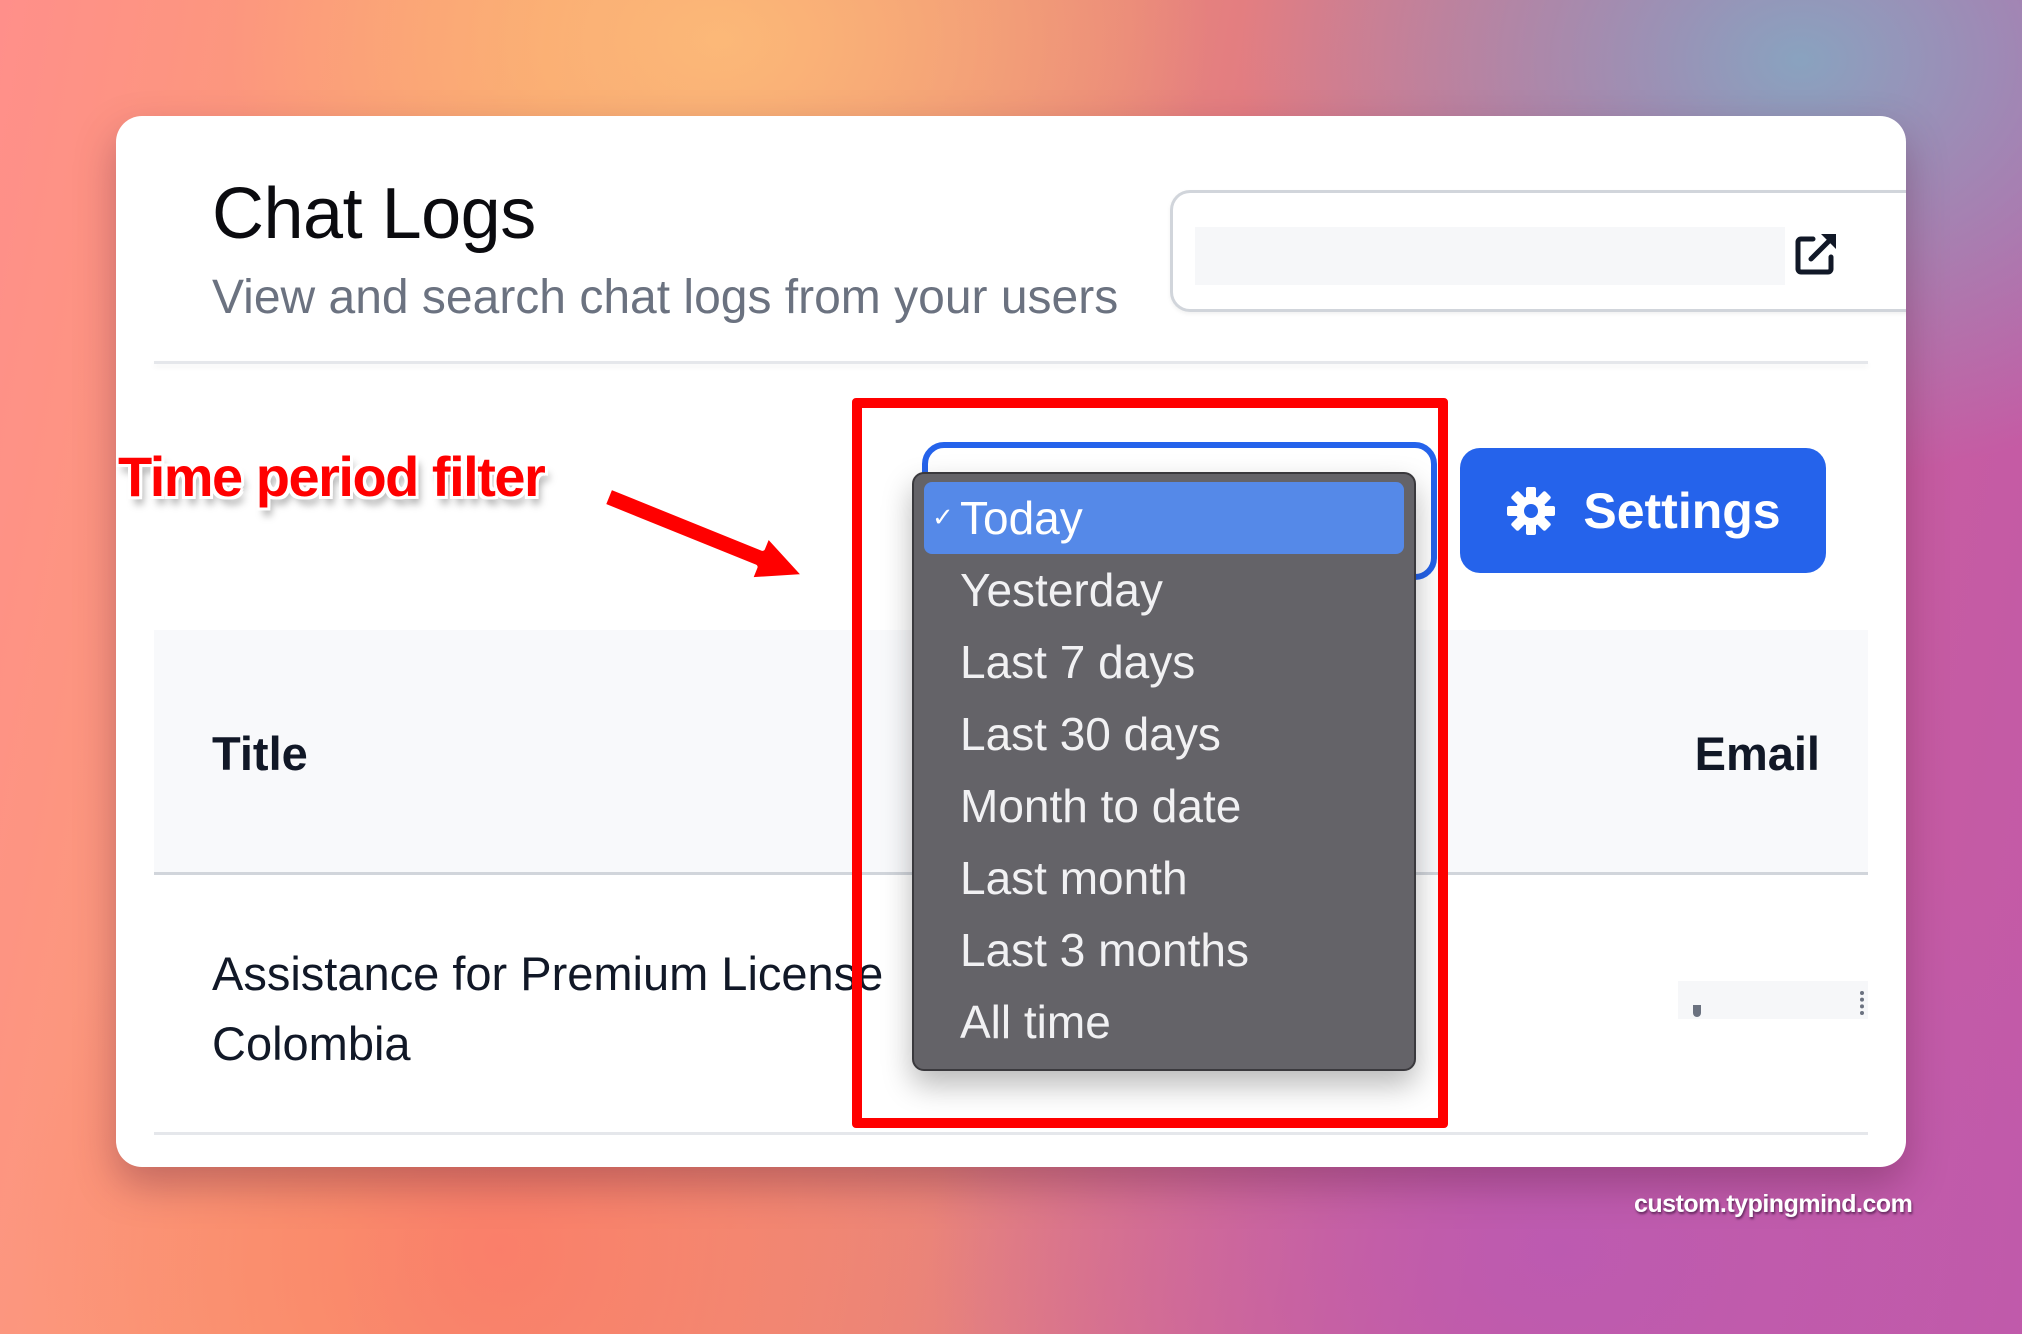 The image size is (2022, 1334). I want to click on column-header-title: Title, so click(260, 753).